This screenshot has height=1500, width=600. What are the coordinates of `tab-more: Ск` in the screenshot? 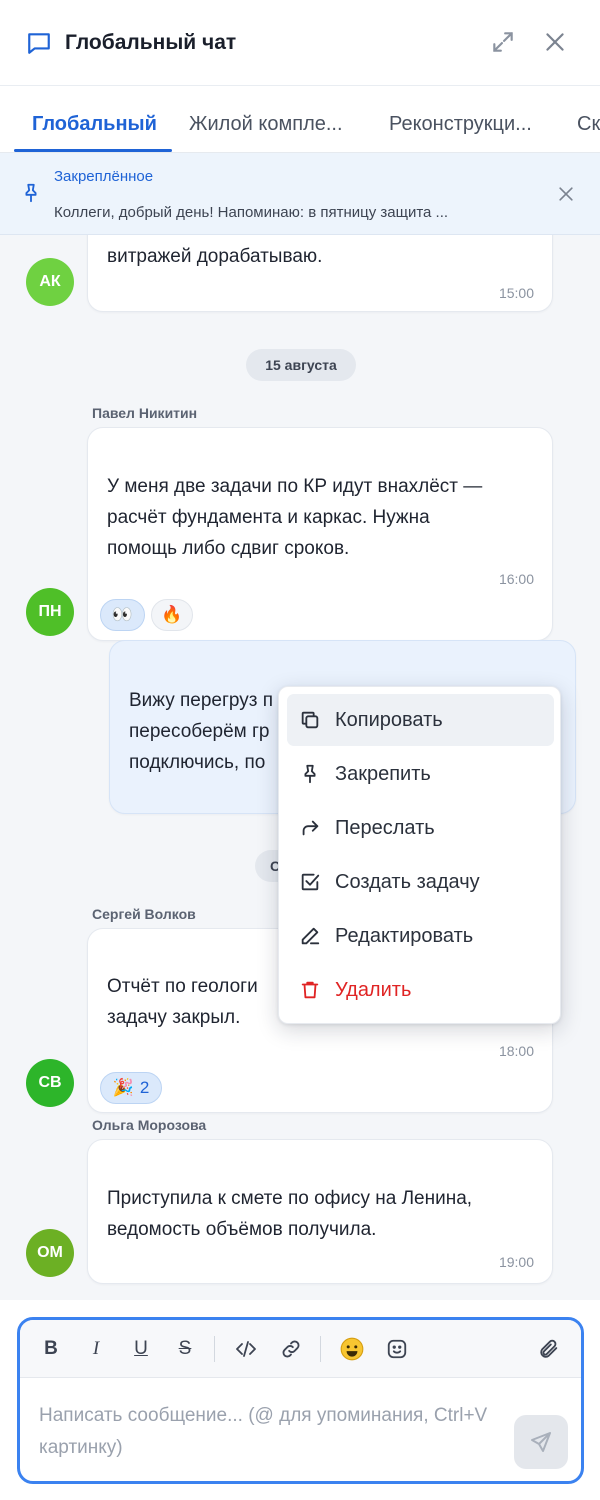 It's located at (588, 124).